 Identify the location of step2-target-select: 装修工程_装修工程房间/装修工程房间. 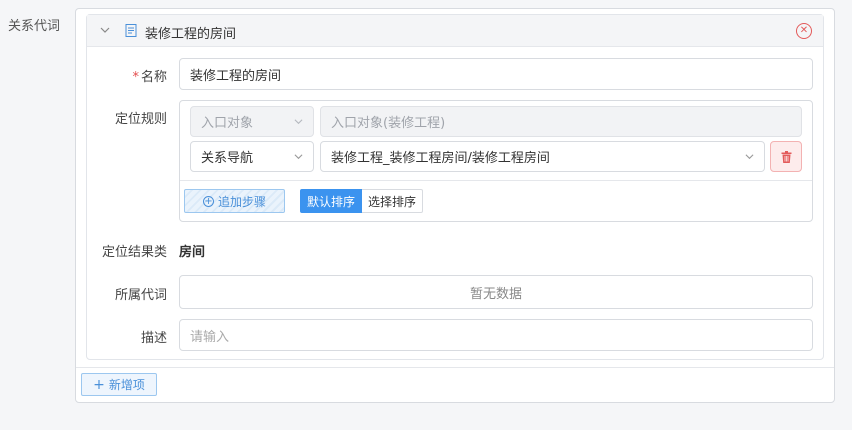
(542, 156).